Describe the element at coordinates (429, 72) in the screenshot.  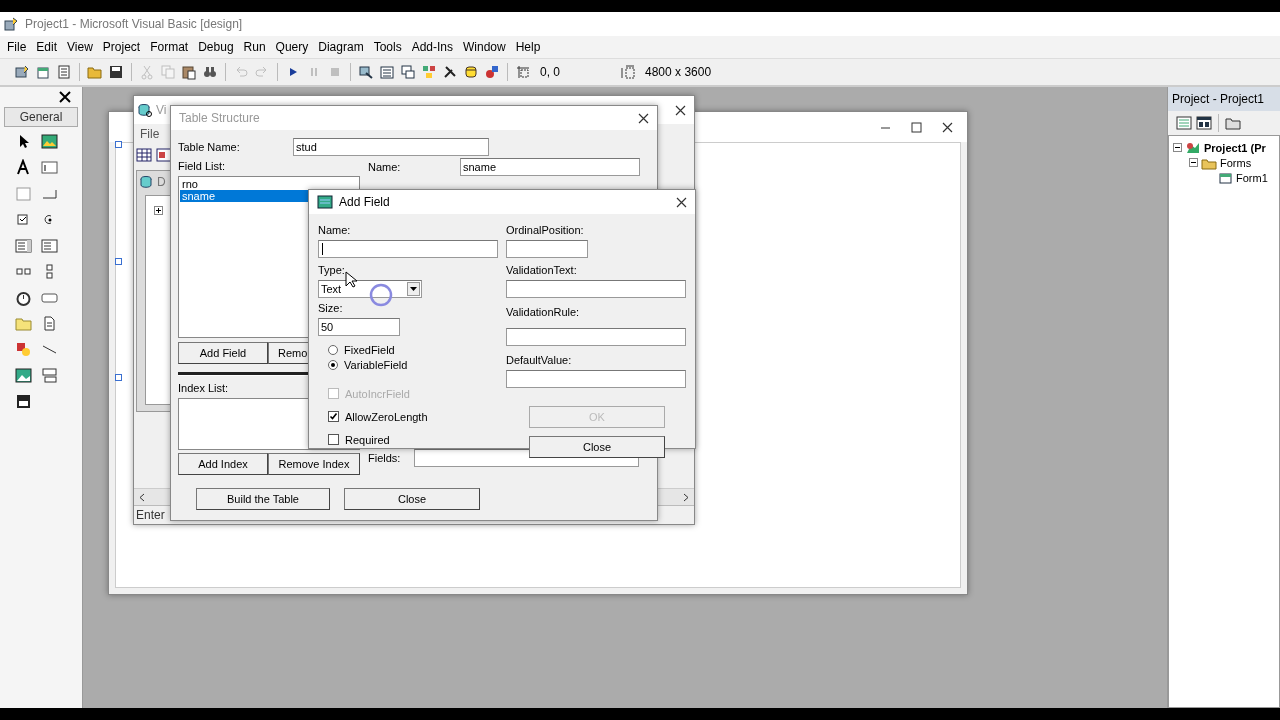
I see `object-browser-icon` at that location.